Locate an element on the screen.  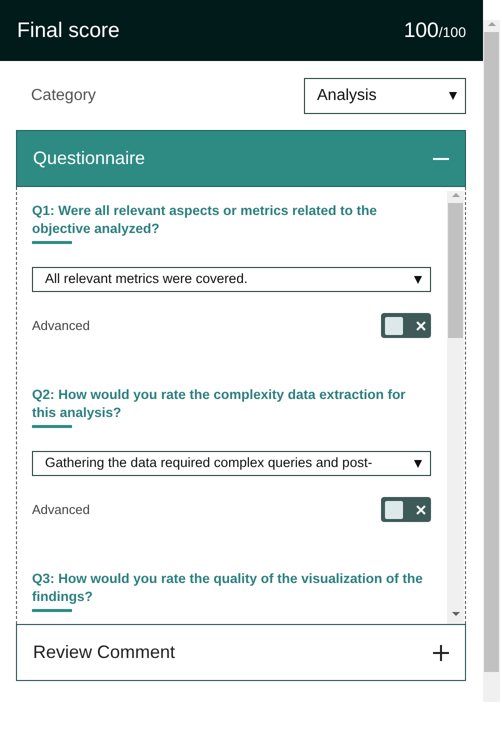
question-text: Q1: Were all relevant aspects or metrics related to the objective analyzed? is located at coordinates (205, 220).